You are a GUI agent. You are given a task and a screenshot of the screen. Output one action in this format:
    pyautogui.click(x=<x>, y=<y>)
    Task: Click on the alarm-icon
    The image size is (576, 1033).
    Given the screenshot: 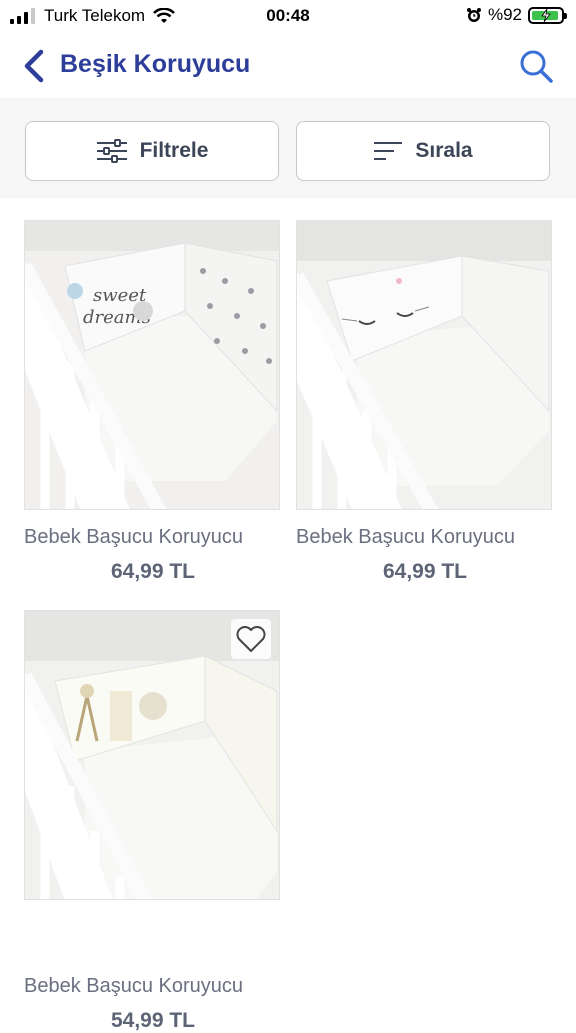 What is the action you would take?
    pyautogui.click(x=473, y=15)
    